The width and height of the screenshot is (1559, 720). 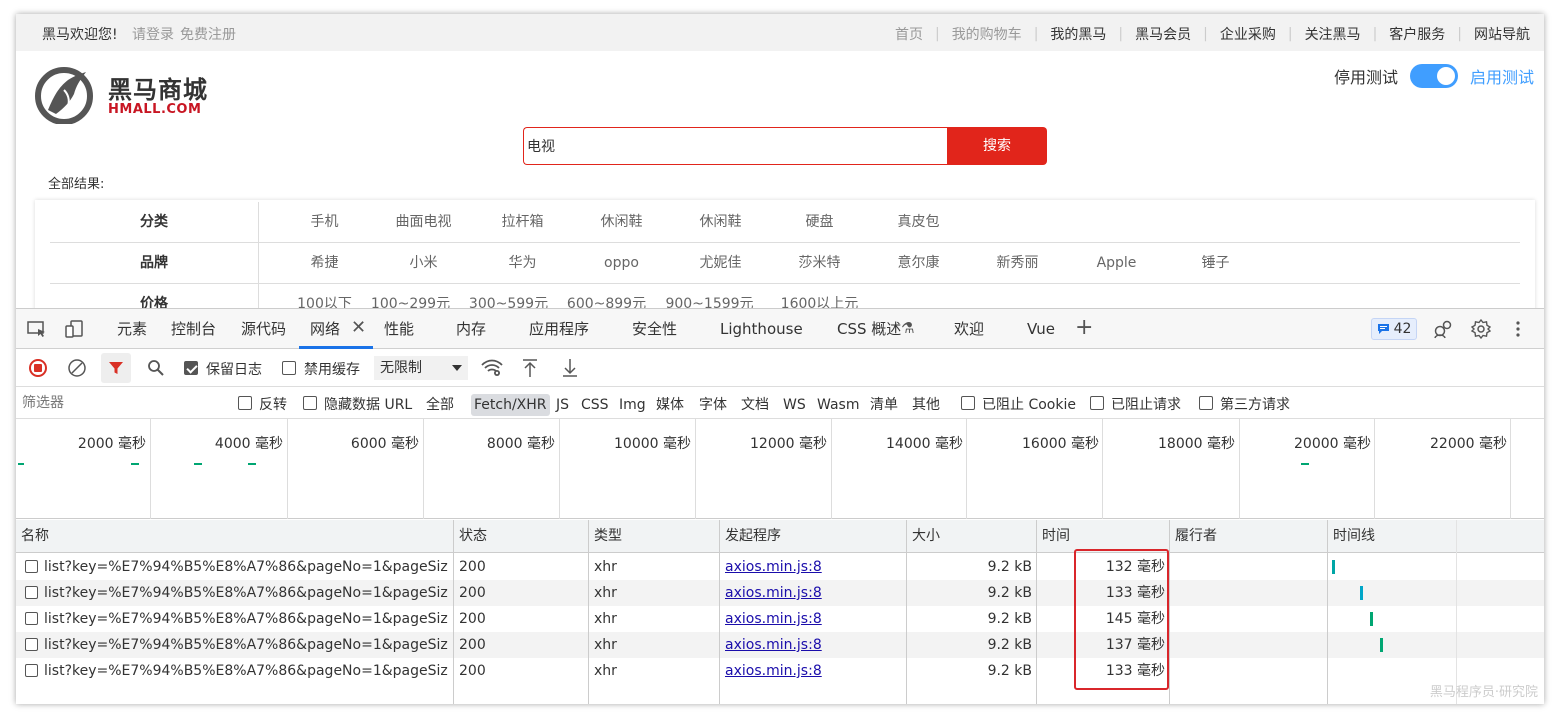 I want to click on col-time: 时间, so click(x=1053, y=536).